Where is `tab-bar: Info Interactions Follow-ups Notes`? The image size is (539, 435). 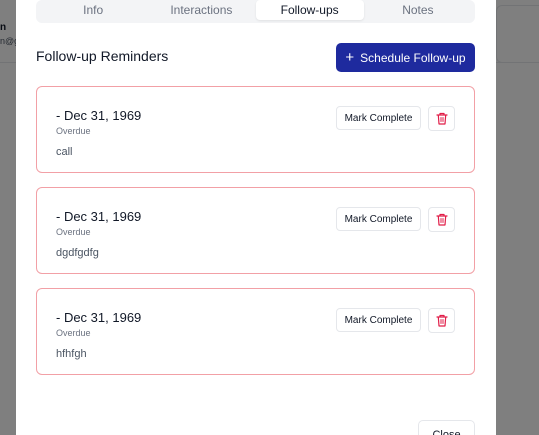
tab-bar: Info Interactions Follow-ups Notes is located at coordinates (255, 11).